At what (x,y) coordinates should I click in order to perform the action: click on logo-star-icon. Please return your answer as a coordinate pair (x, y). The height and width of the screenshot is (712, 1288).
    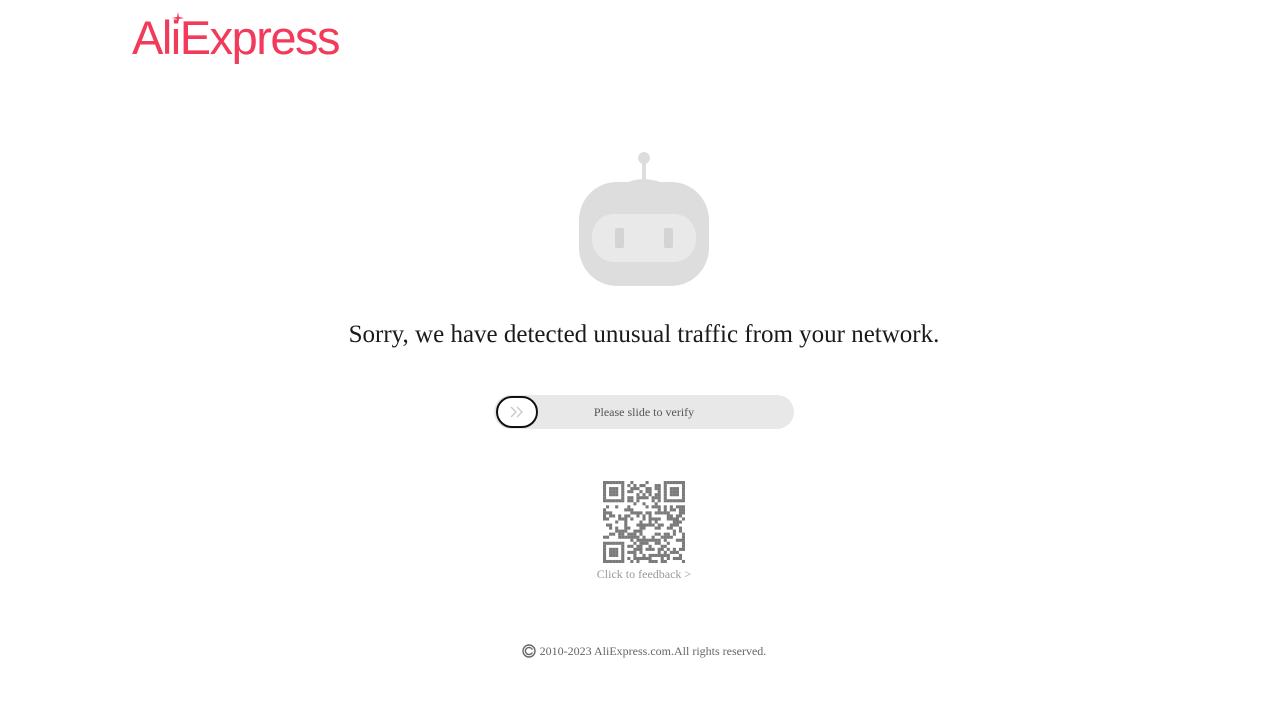
    Looking at the image, I should click on (178, 18).